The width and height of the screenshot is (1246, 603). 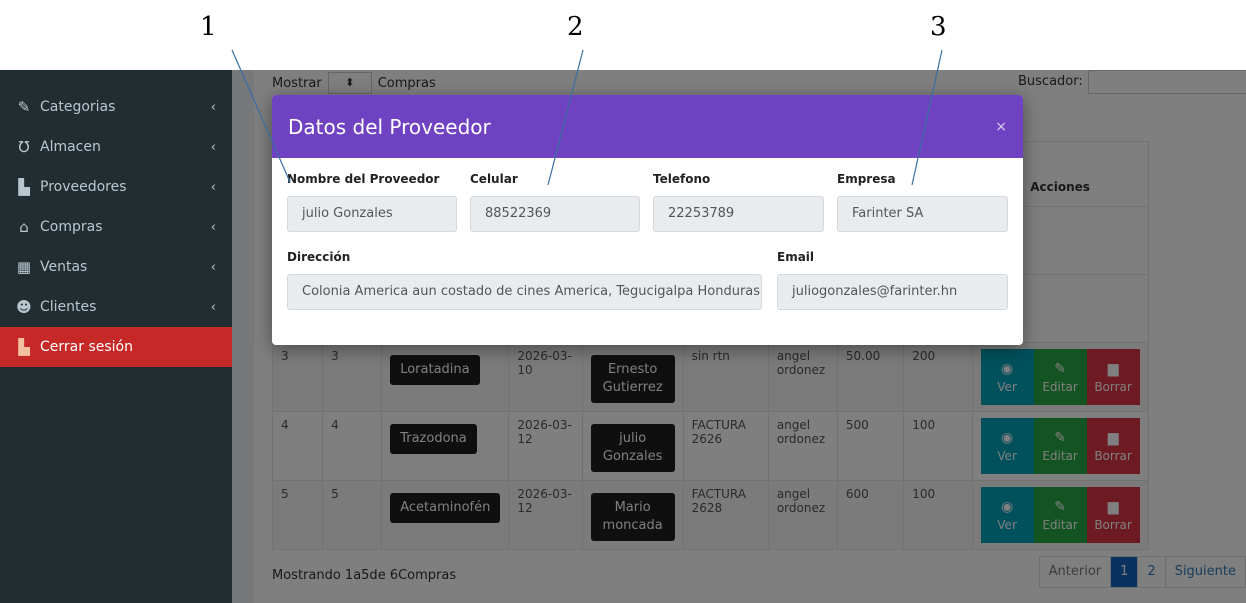 What do you see at coordinates (575, 27) in the screenshot?
I see `annotation-number-2: 2` at bounding box center [575, 27].